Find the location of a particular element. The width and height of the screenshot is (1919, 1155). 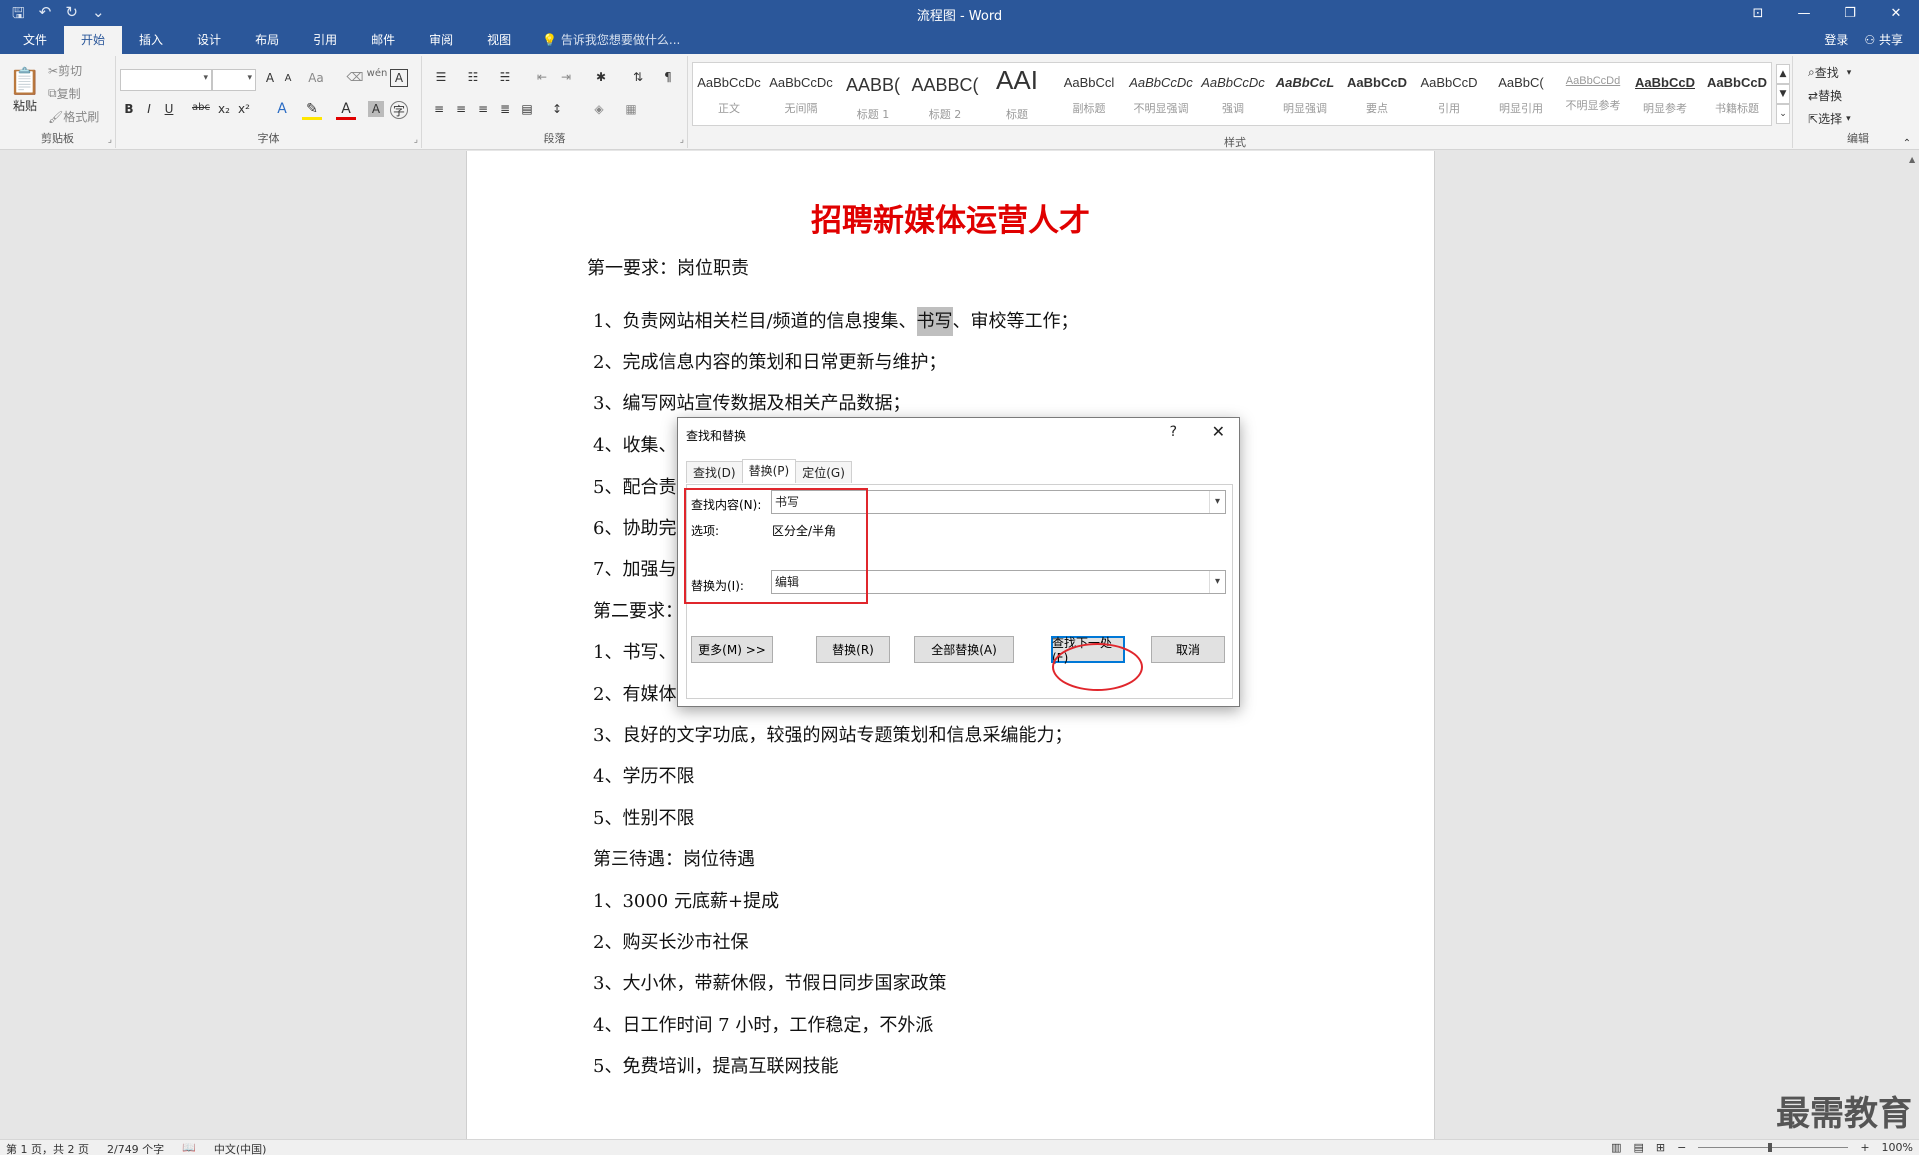

bullets-icon: ☰ is located at coordinates (441, 77).